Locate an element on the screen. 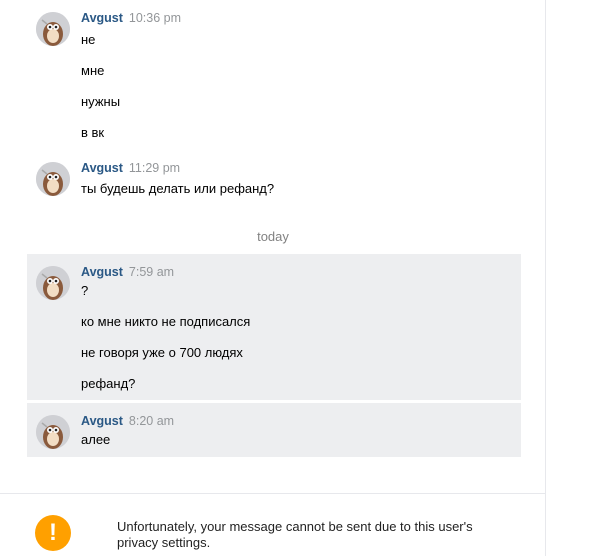  message-time: 8:20 am is located at coordinates (151, 421).